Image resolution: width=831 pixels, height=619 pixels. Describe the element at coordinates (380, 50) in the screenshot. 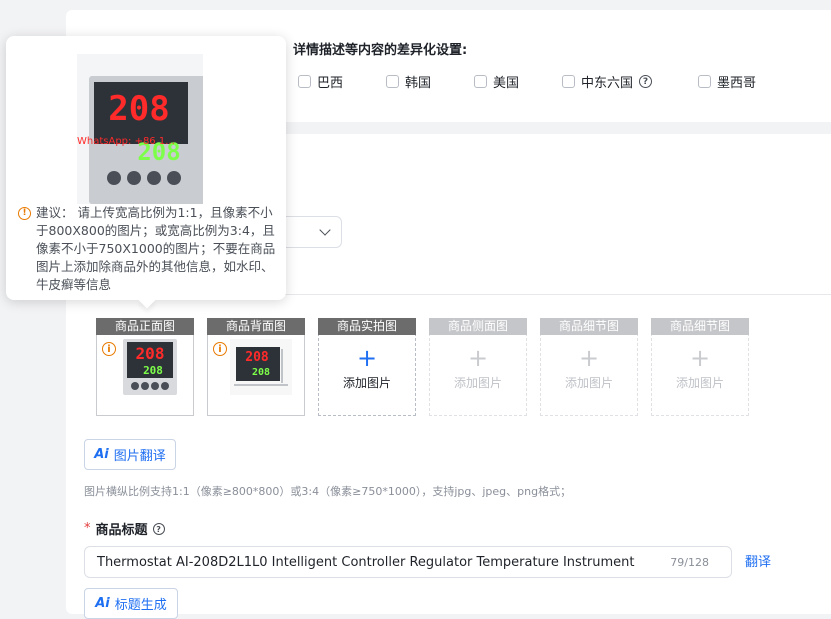

I see `locale-settings-heading: 详情描述等内容的差异化设置:` at that location.